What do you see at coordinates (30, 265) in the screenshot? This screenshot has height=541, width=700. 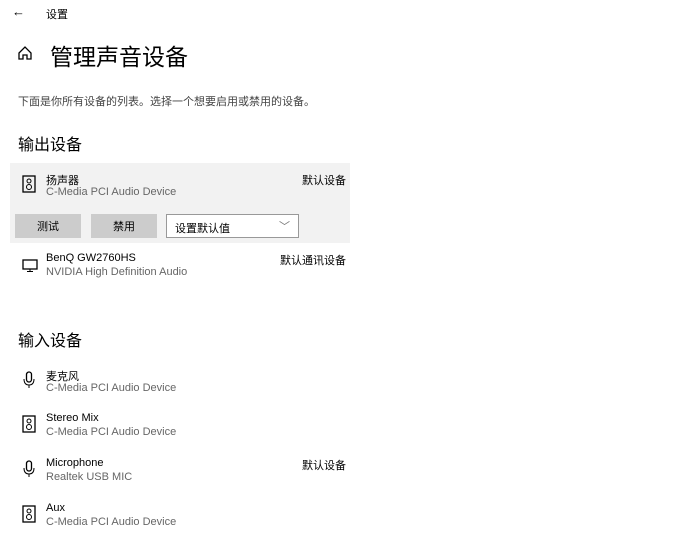 I see `monitor-icon` at bounding box center [30, 265].